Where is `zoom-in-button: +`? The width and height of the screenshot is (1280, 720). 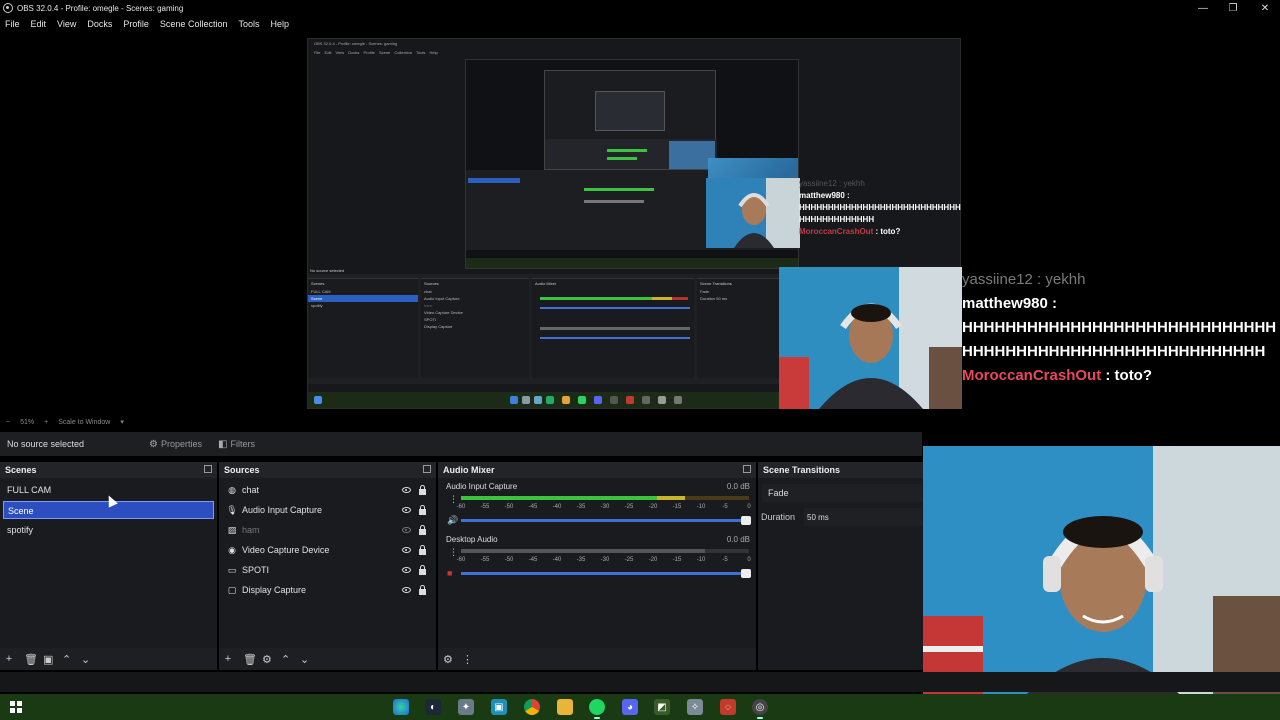 zoom-in-button: + is located at coordinates (46, 422).